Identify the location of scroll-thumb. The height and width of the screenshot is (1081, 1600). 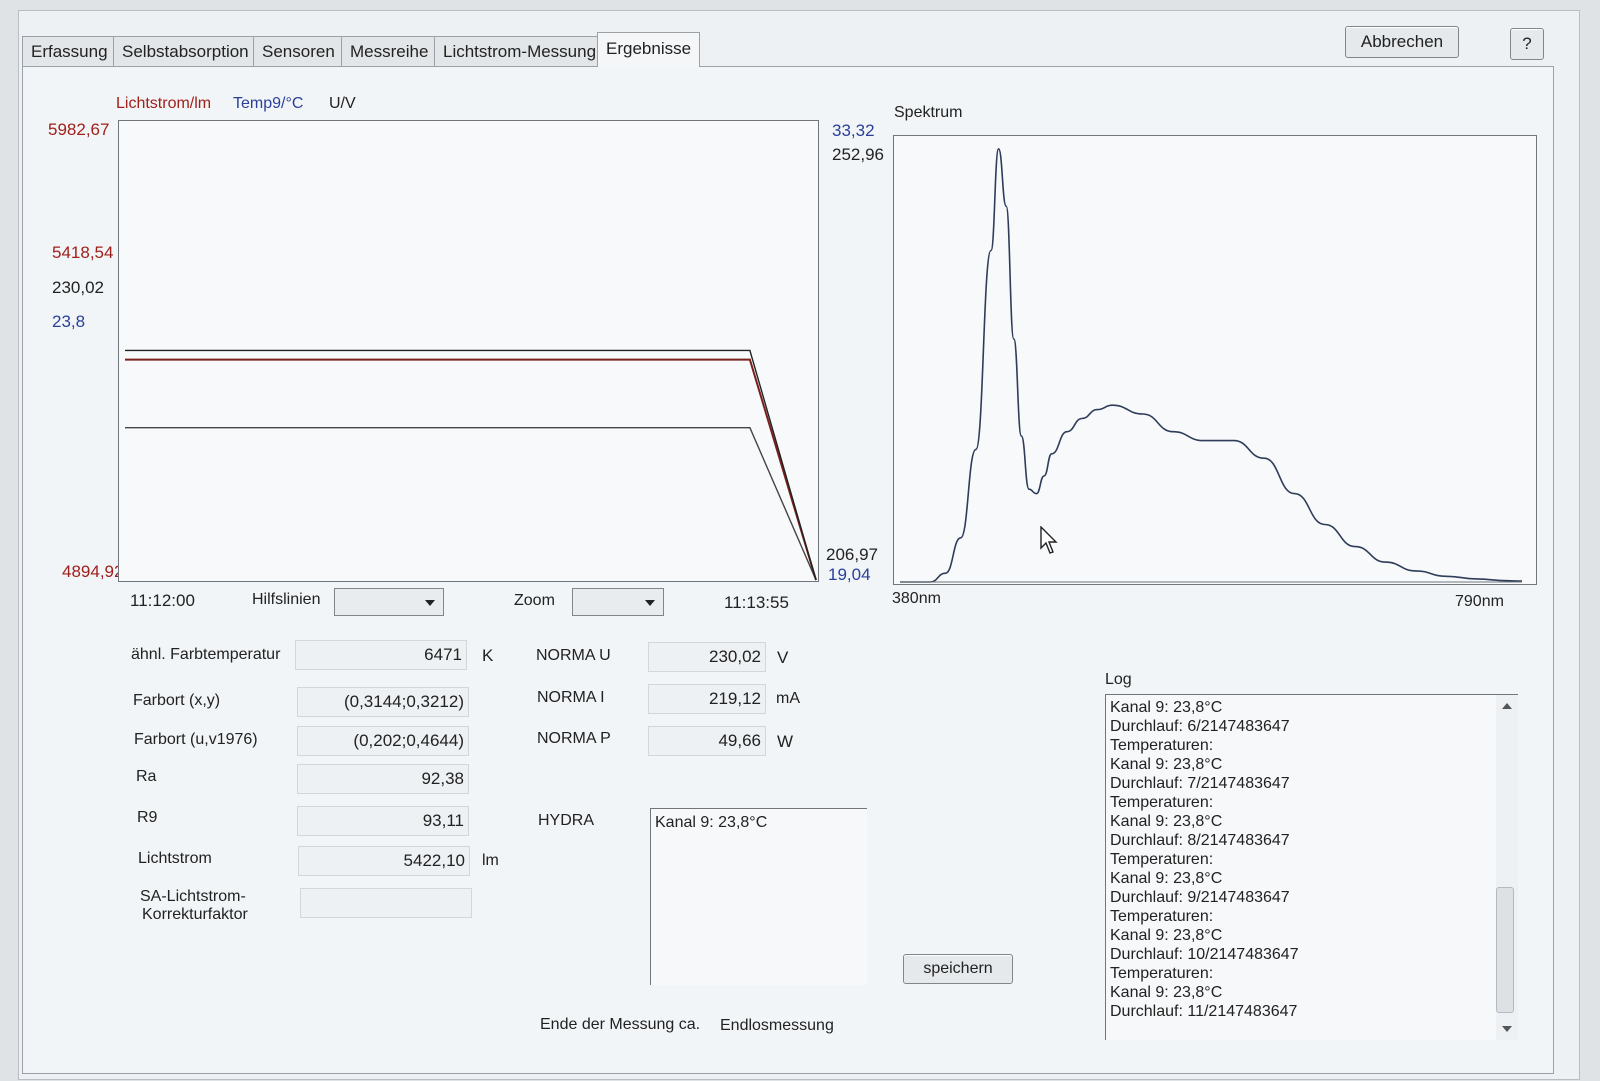
(1505, 950).